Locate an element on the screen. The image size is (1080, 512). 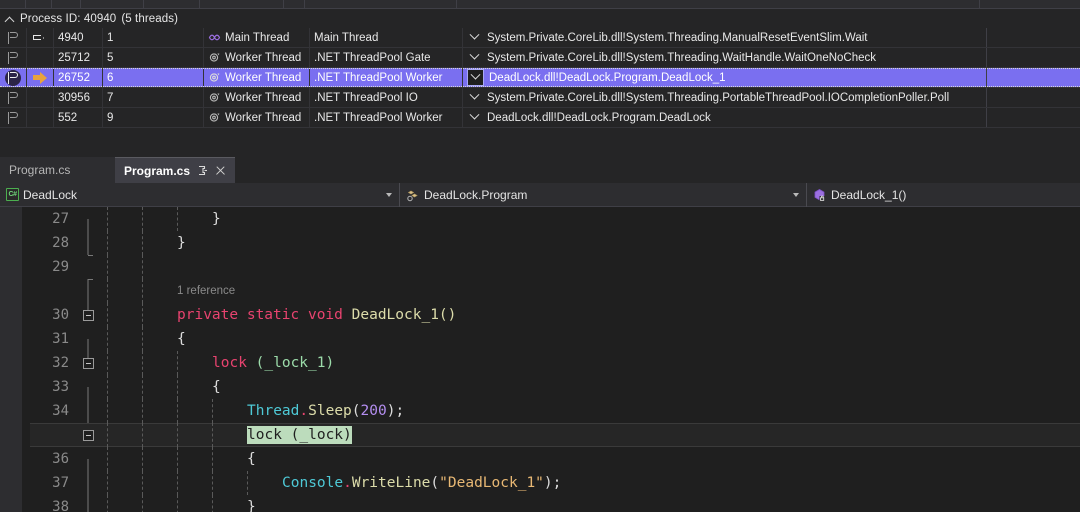
tab-program-cs-inactive: Program.cs is located at coordinates (57, 170).